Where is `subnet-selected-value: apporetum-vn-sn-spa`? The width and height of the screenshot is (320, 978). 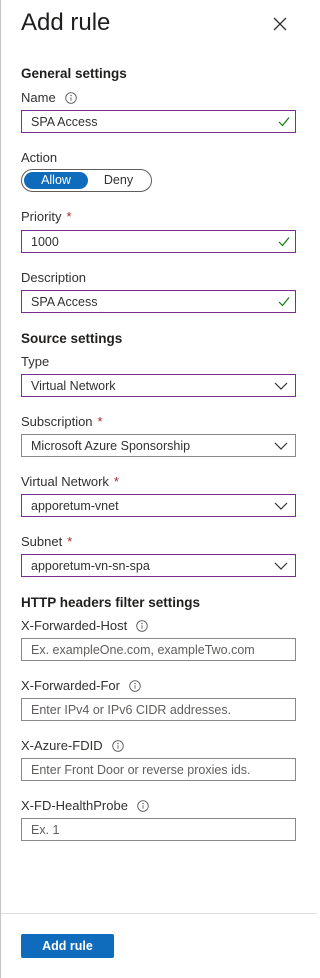
subnet-selected-value: apporetum-vn-sn-spa is located at coordinates (90, 565).